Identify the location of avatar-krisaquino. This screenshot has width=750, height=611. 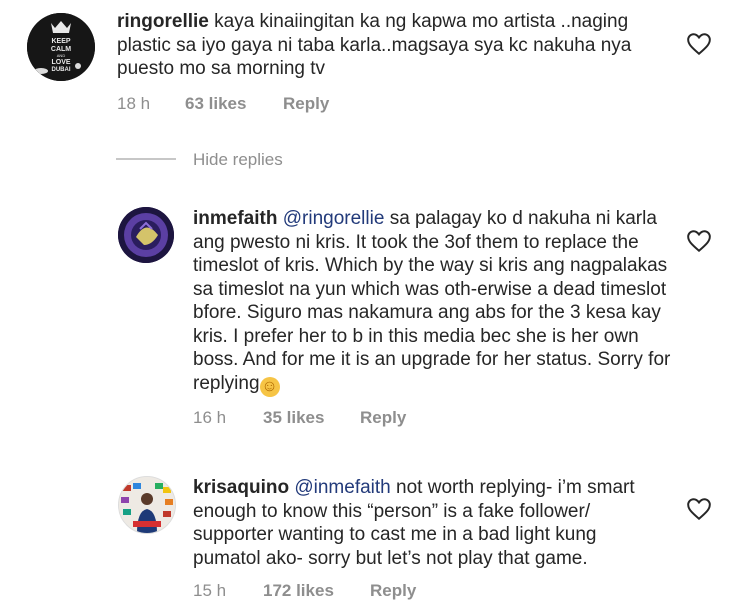
(147, 505).